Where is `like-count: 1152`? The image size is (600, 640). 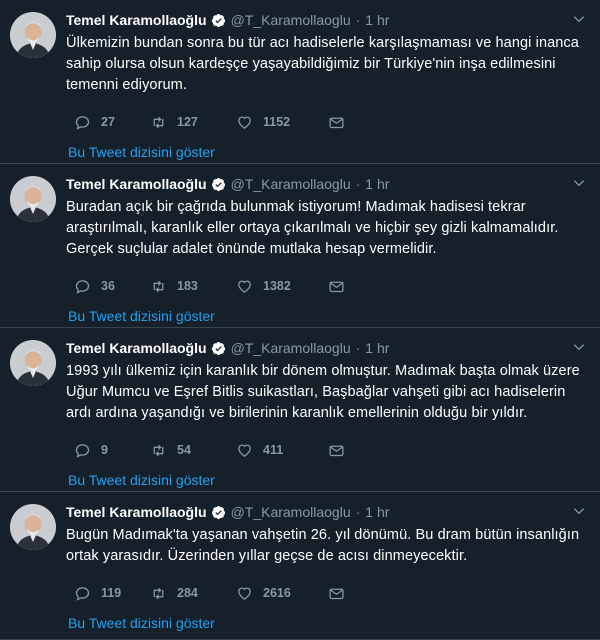
like-count: 1152 is located at coordinates (277, 122).